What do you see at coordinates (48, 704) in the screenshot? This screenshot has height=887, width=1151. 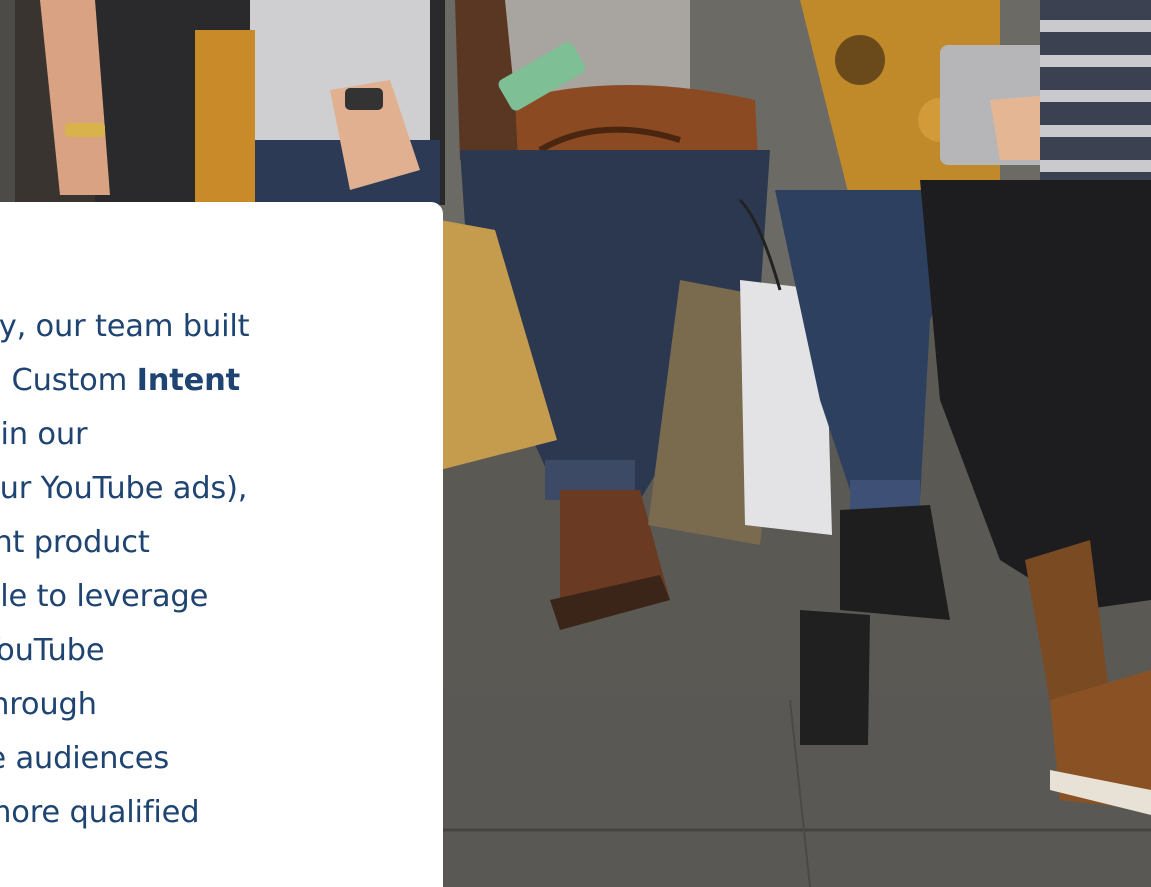 I see `card-line: ns through` at bounding box center [48, 704].